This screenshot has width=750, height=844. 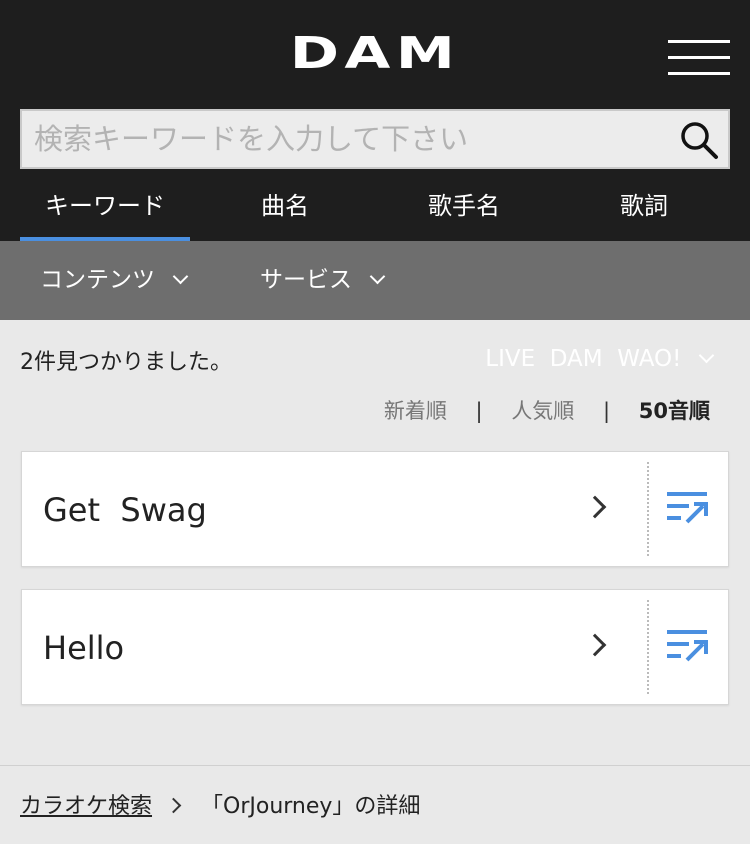 What do you see at coordinates (415, 410) in the screenshot?
I see `sort-newest: 新着順` at bounding box center [415, 410].